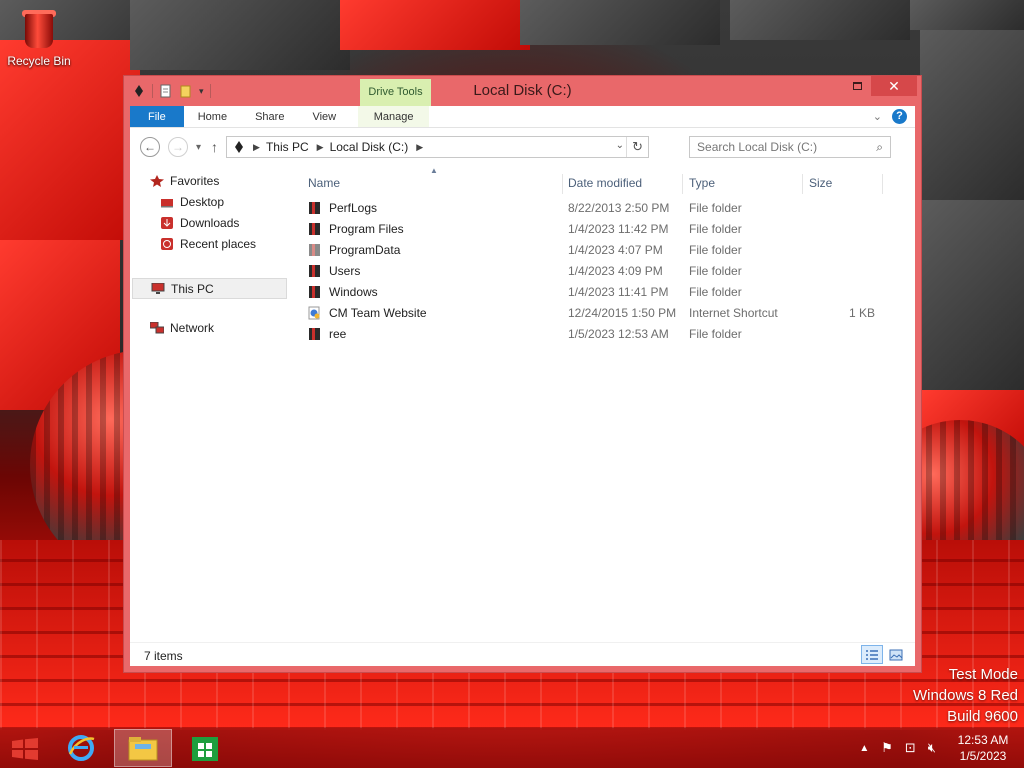 This screenshot has width=1024, height=768. I want to click on refresh-icon: ↻, so click(637, 146).